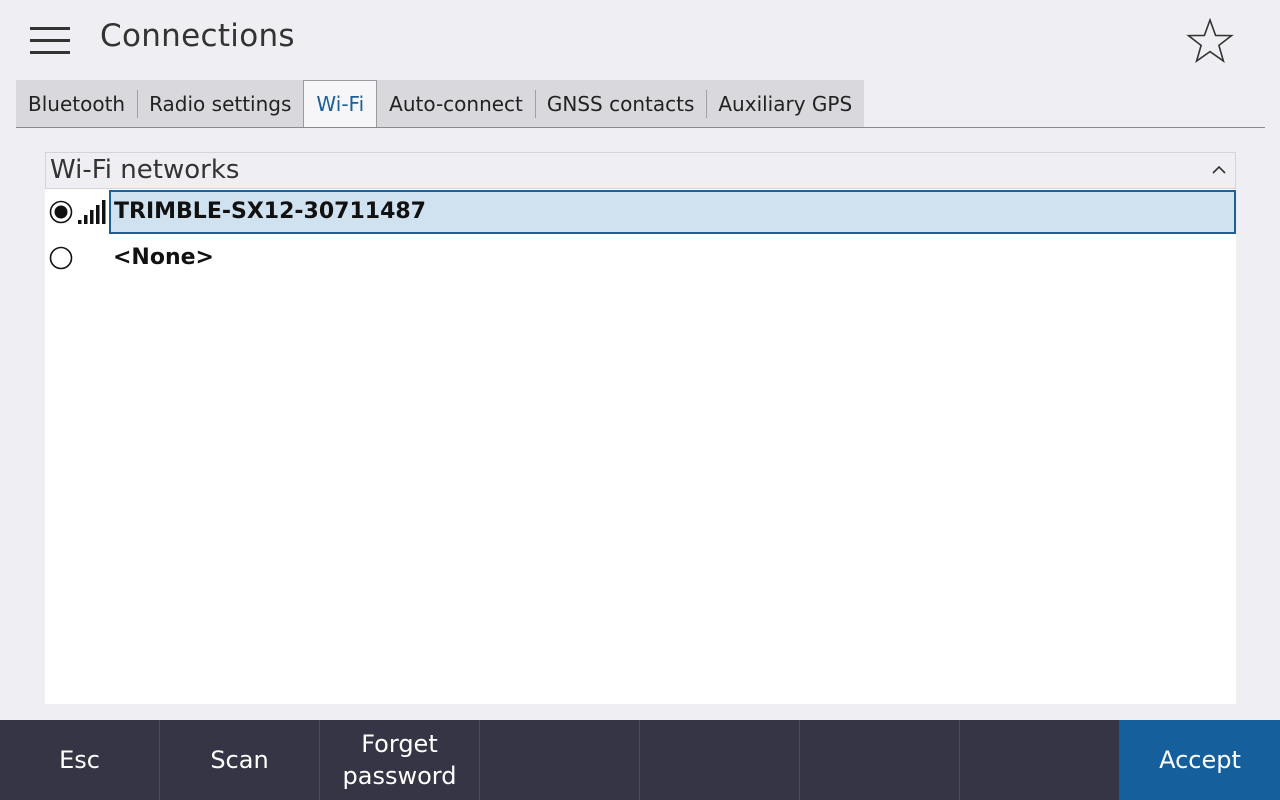  I want to click on chevron-up-icon, so click(1219, 170).